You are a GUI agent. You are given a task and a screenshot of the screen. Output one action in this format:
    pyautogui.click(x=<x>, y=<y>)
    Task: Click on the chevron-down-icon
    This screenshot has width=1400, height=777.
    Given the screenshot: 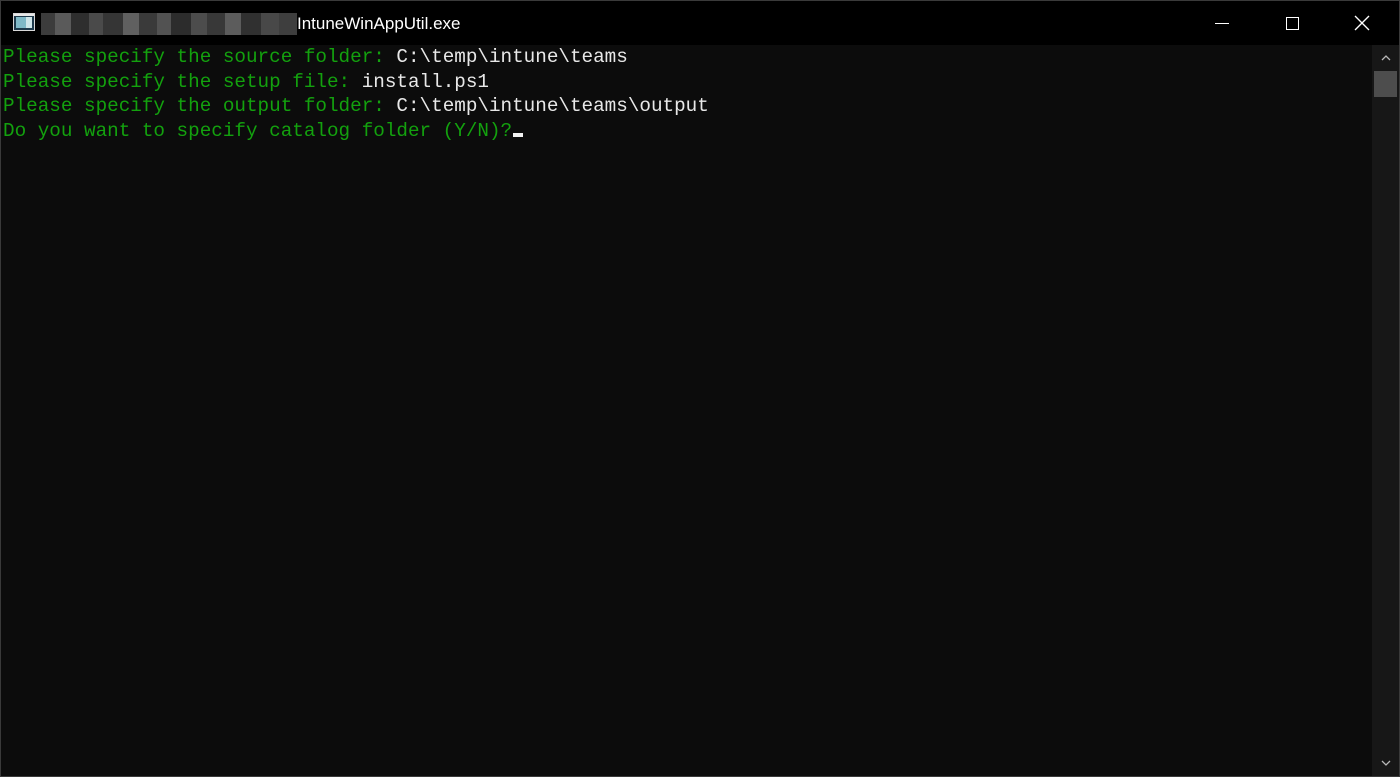 What is the action you would take?
    pyautogui.click(x=1385, y=763)
    